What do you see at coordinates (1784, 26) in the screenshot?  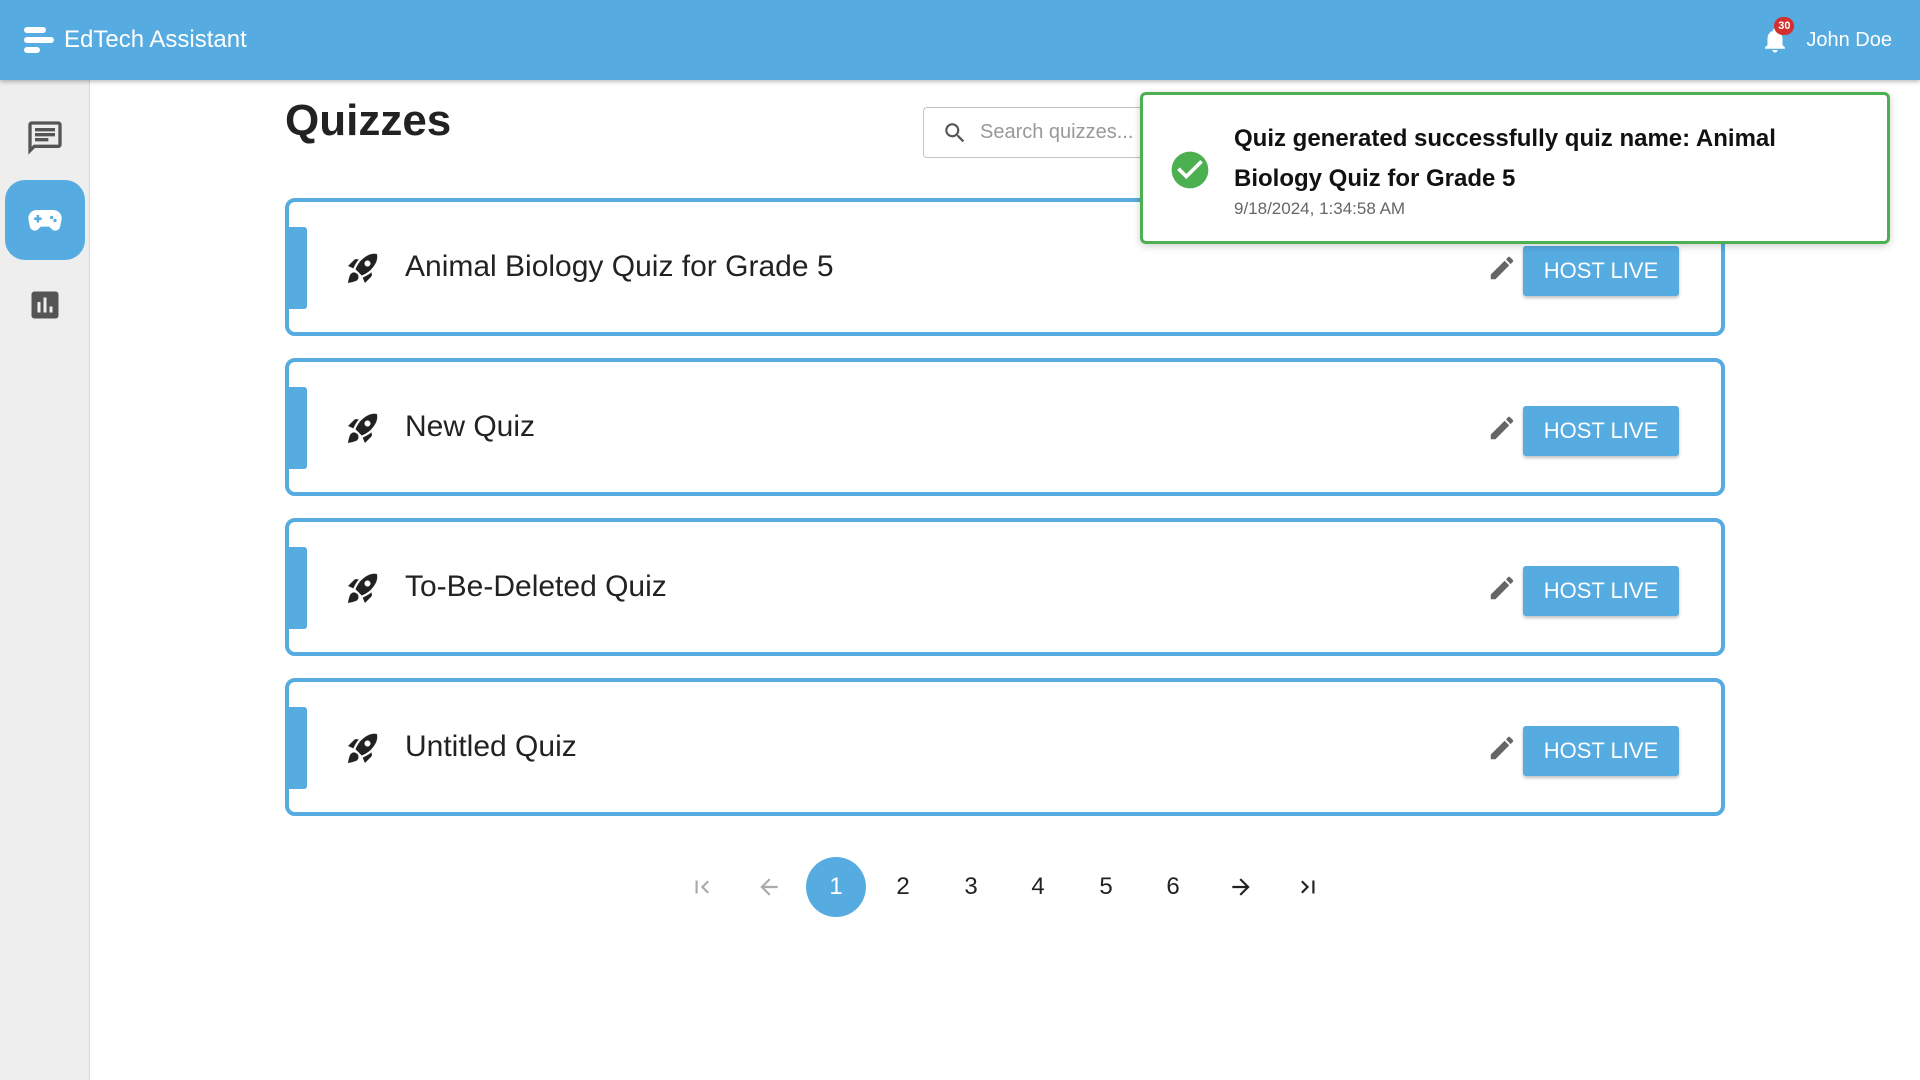 I see `notification-badge: 30` at bounding box center [1784, 26].